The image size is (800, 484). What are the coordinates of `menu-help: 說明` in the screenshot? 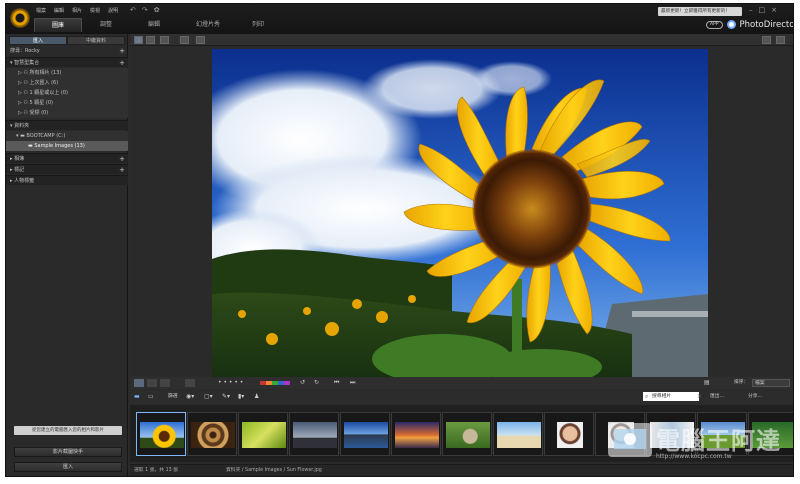 It's located at (113, 11).